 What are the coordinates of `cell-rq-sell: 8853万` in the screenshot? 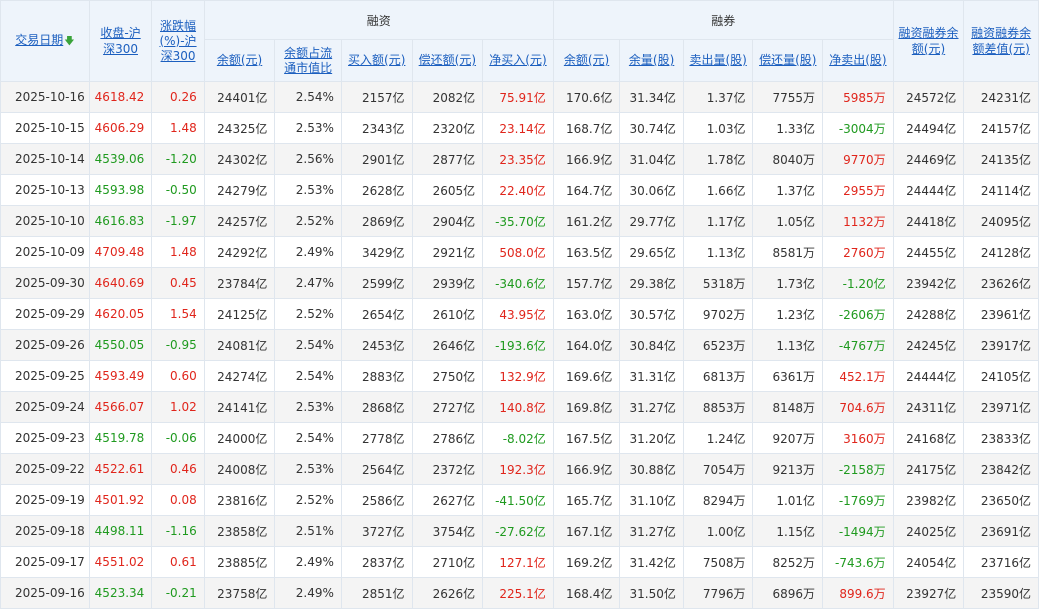 It's located at (718, 407).